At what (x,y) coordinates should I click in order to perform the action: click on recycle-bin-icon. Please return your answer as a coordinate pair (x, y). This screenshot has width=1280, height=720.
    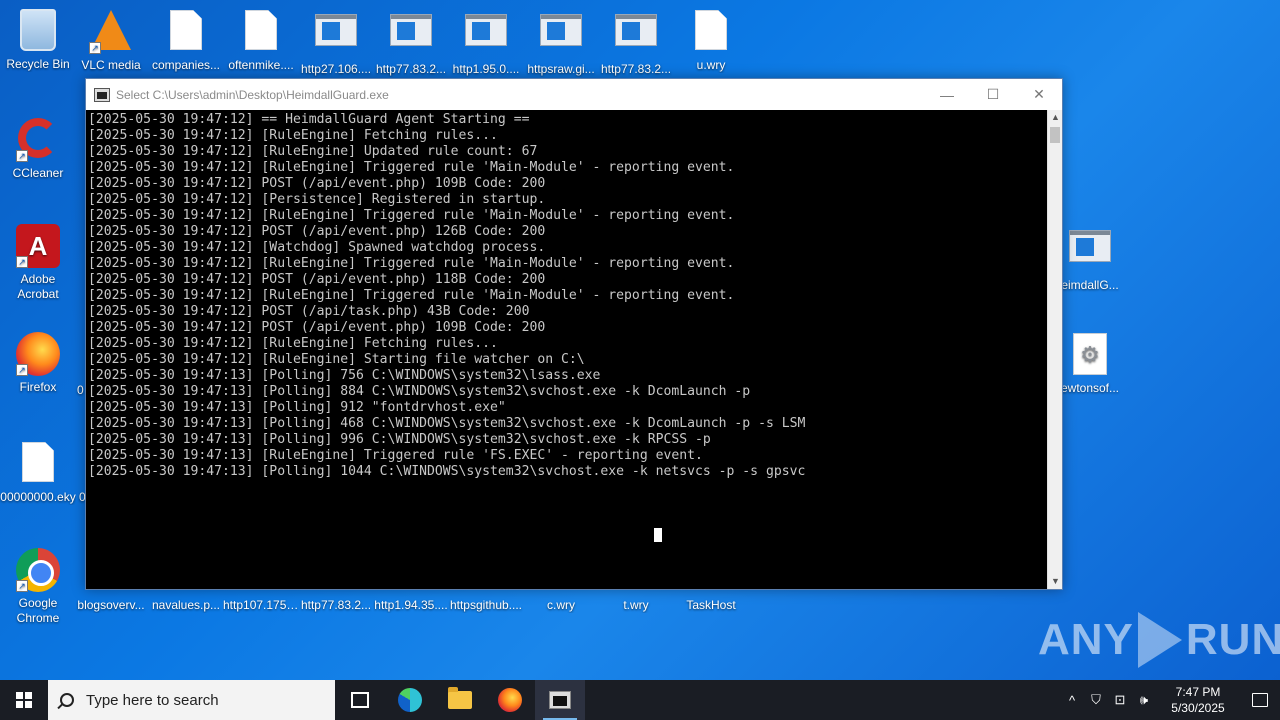
    Looking at the image, I should click on (38, 31).